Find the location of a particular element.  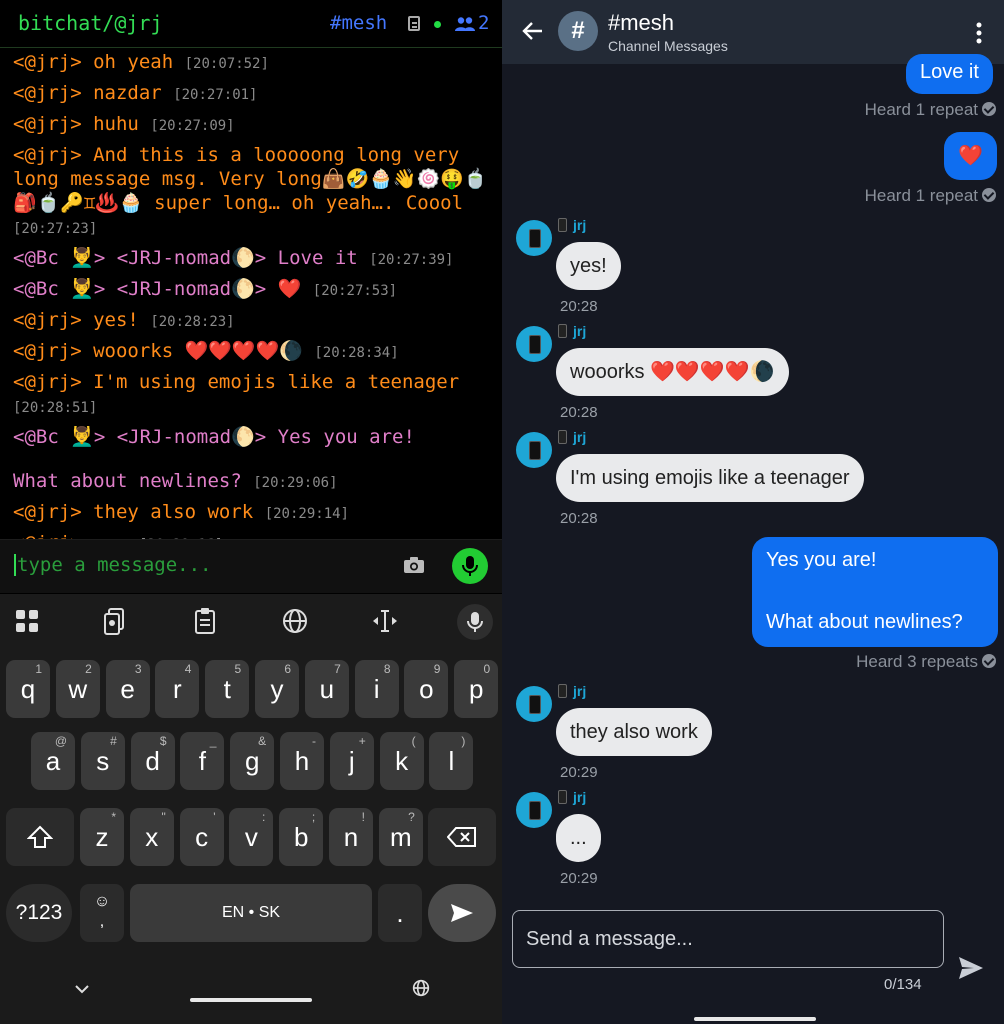

message-sender: <@Bc 💆‍♂️> <JRJ-nomad🌔> is located at coordinates (140, 258).